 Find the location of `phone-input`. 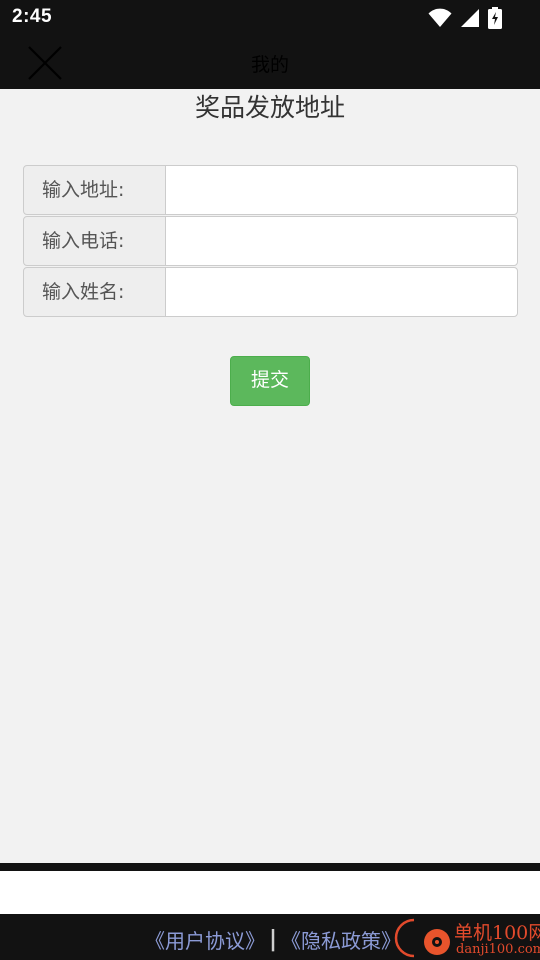

phone-input is located at coordinates (341, 241).